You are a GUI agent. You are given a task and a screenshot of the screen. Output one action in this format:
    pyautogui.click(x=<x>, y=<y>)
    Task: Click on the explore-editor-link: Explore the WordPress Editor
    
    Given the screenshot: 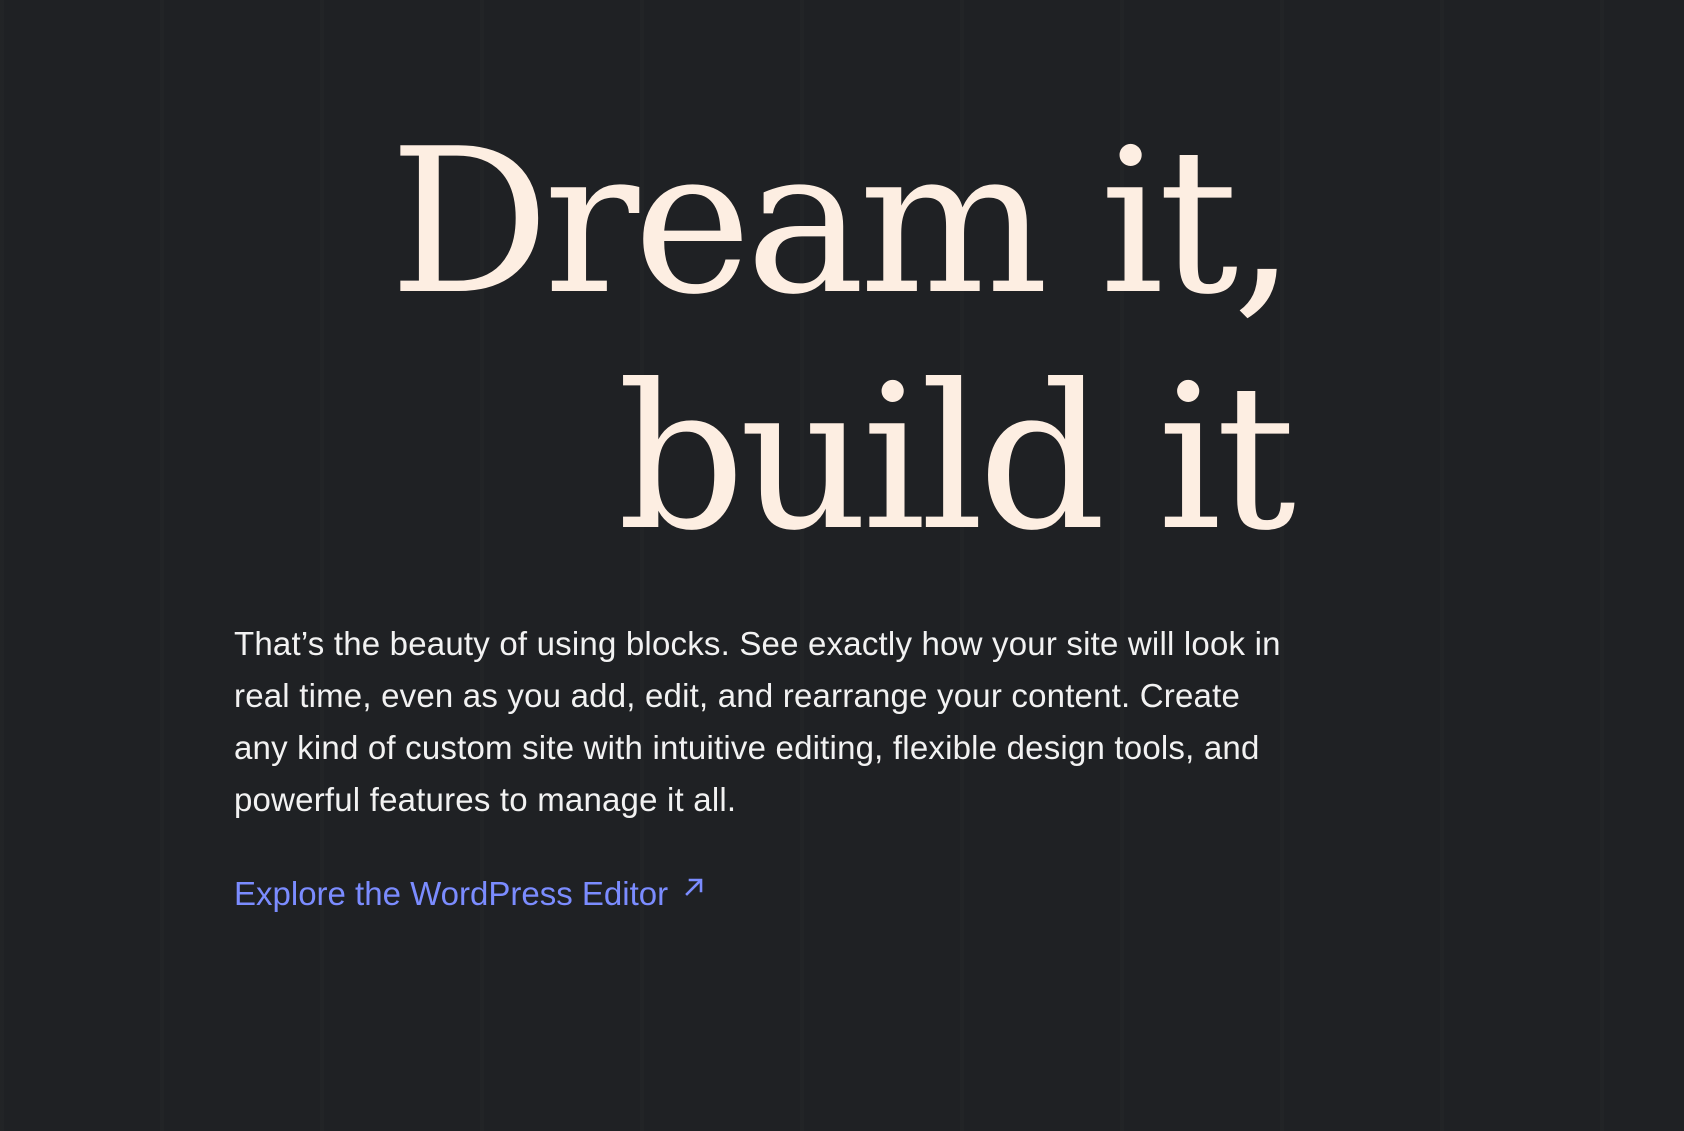 What is the action you would take?
    pyautogui.click(x=470, y=894)
    